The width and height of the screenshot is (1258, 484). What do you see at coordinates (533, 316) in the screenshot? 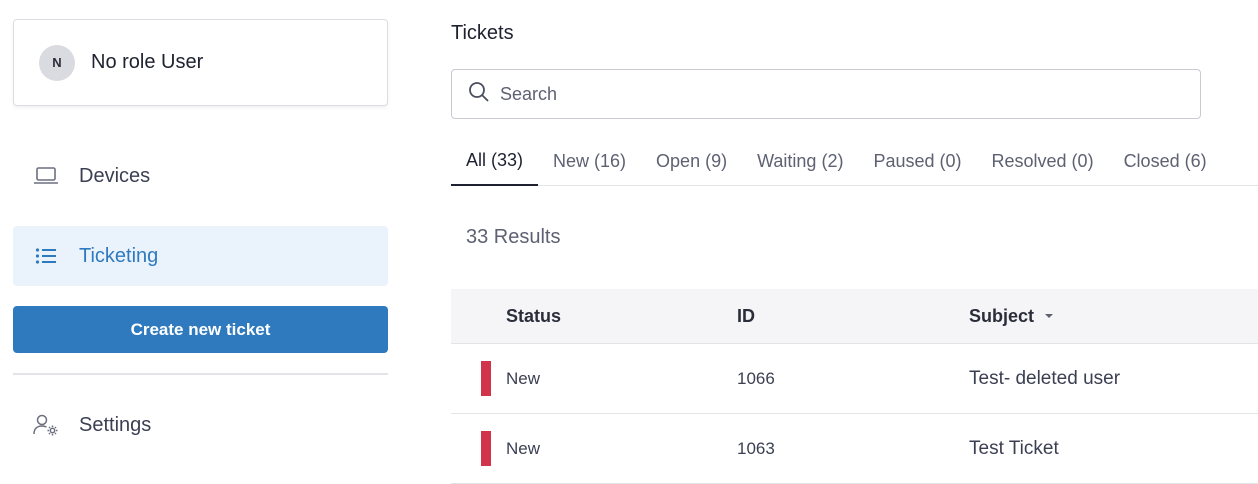
I see `column-header-status: Status` at bounding box center [533, 316].